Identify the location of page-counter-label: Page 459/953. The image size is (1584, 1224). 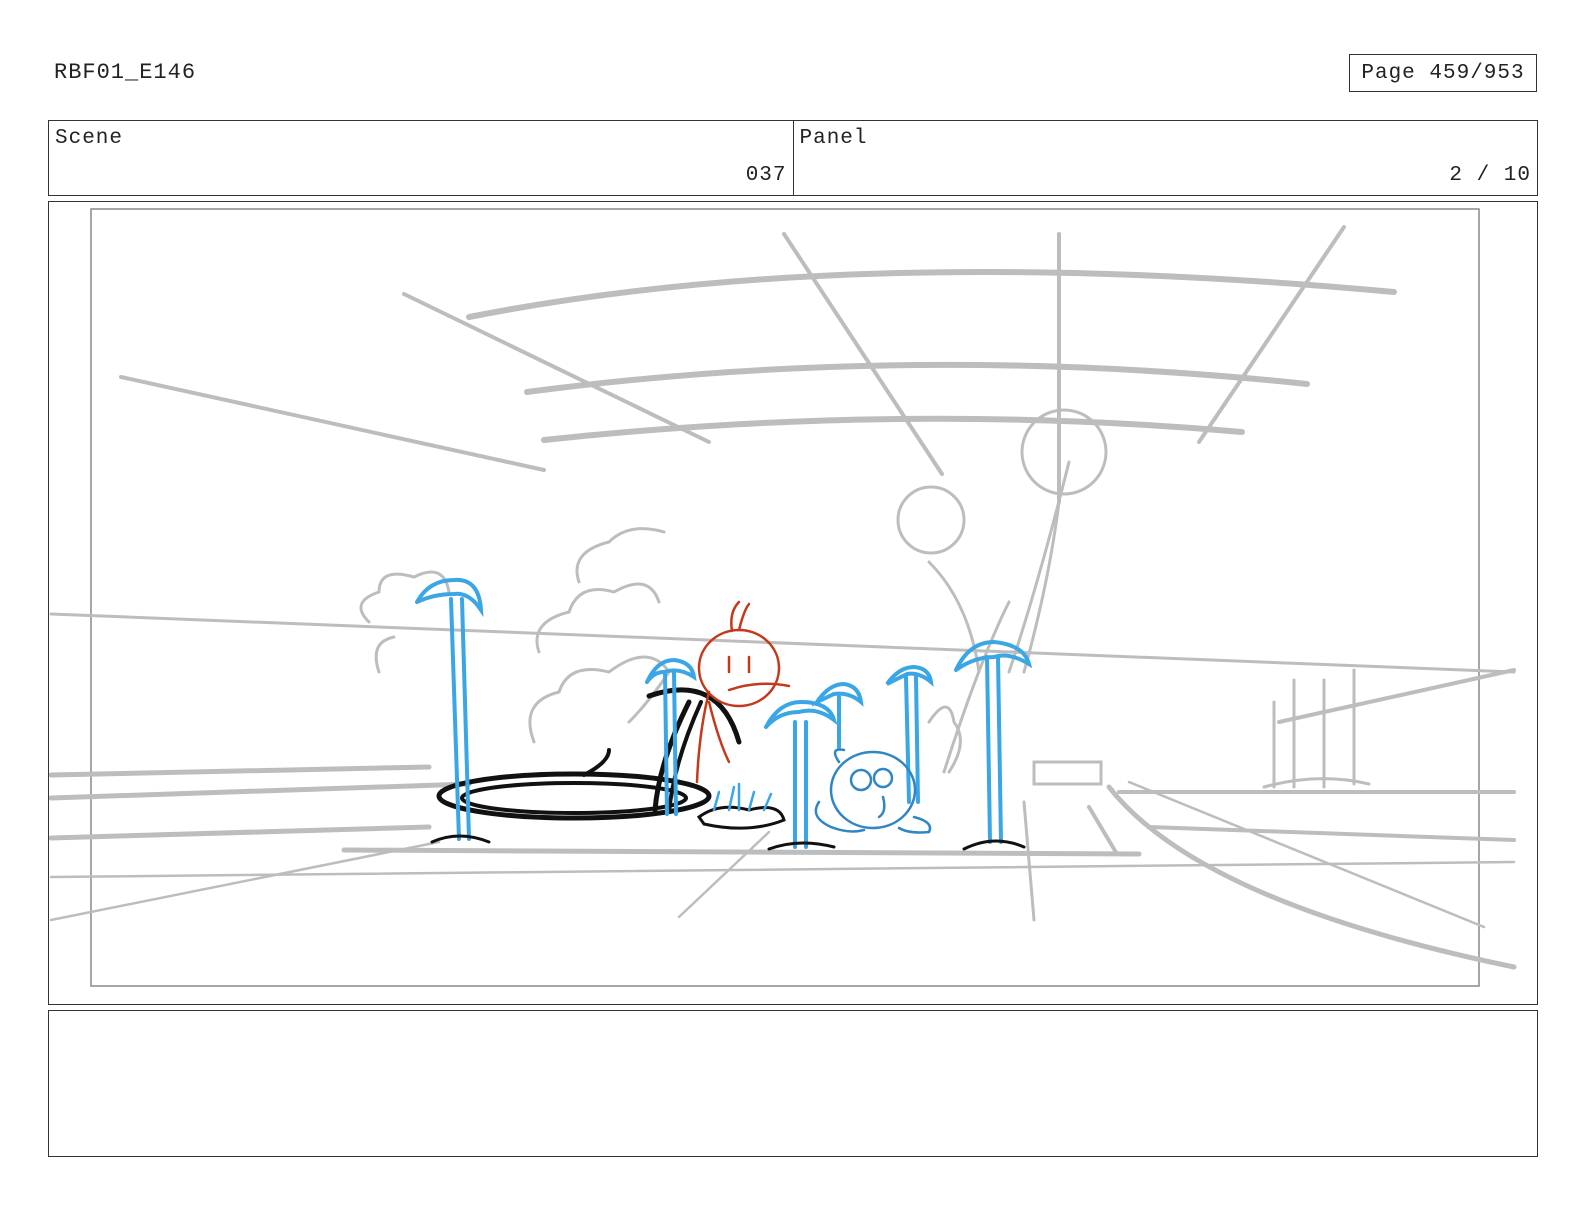
(1443, 73).